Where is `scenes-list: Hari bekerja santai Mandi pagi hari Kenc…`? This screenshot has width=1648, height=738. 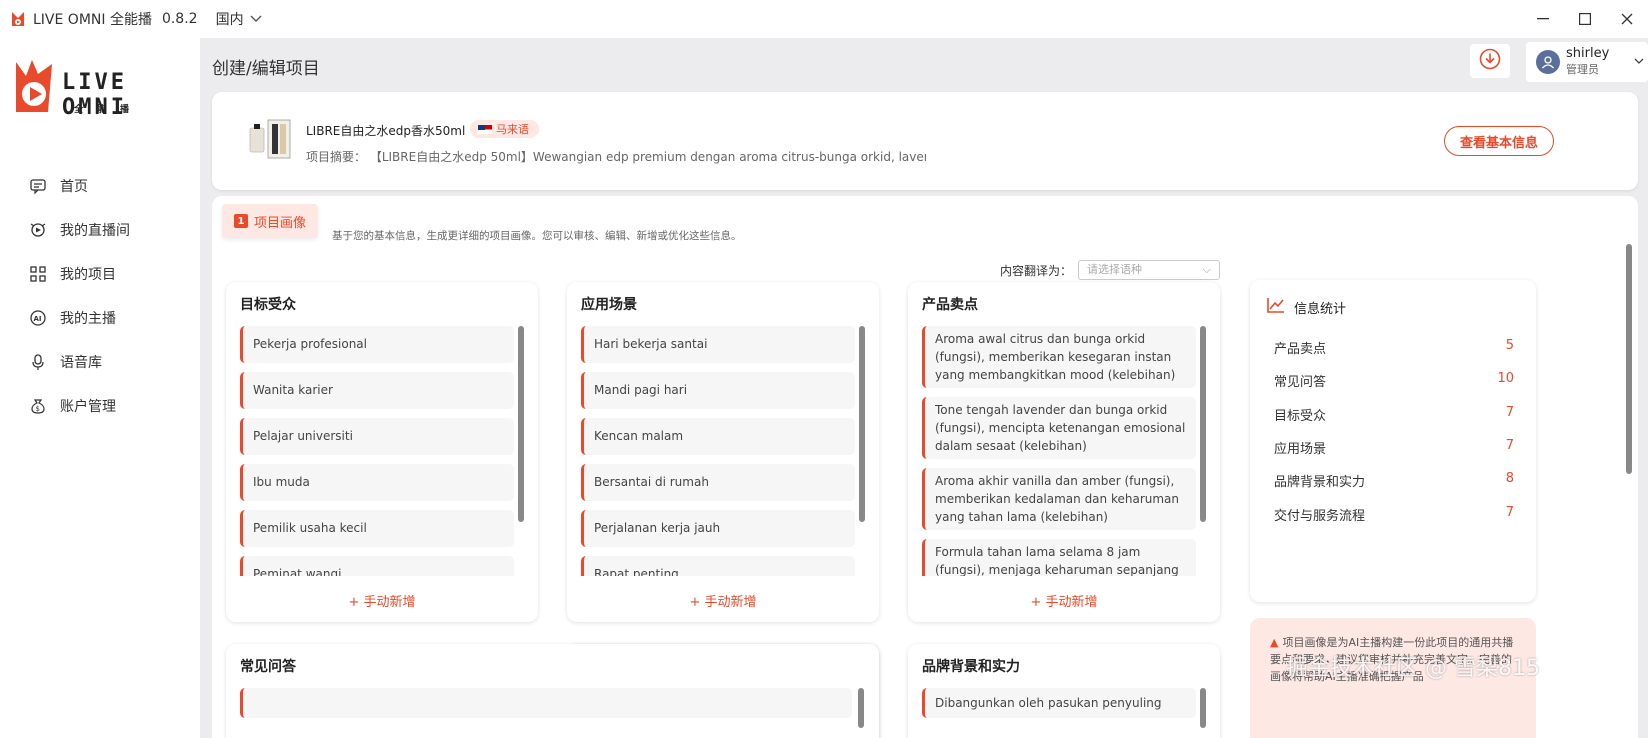 scenes-list: Hari bekerja santai Mandi pagi hari Kenc… is located at coordinates (718, 451).